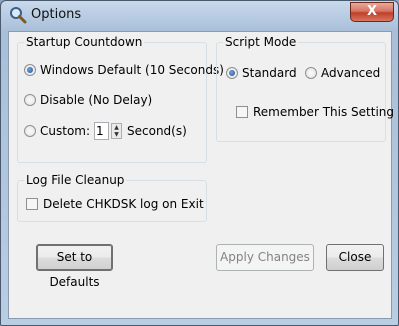 The image size is (399, 326). I want to click on remember-setting-box, so click(242, 112).